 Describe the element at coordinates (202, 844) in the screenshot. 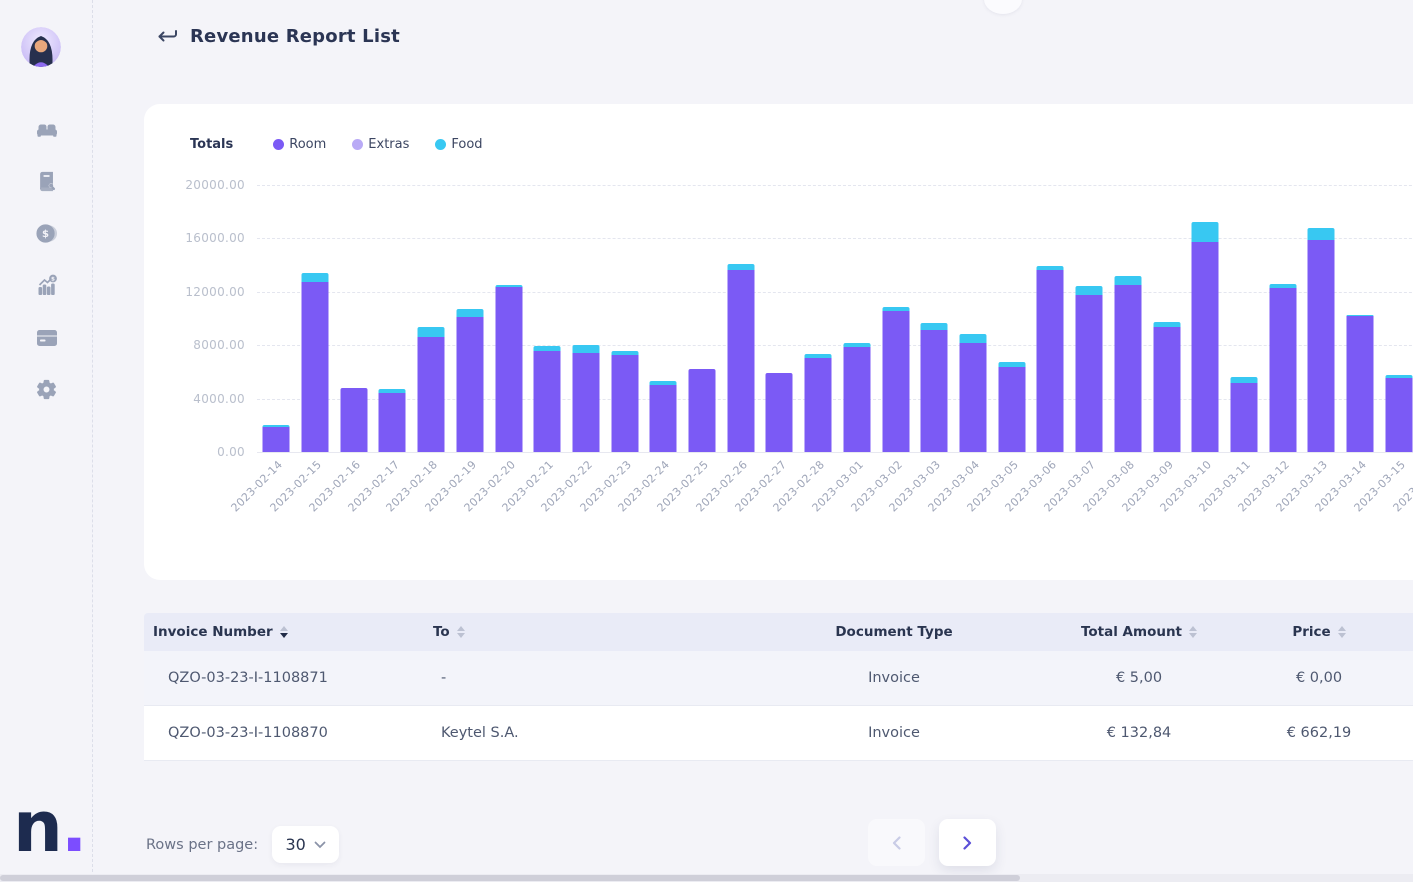

I see `rows-per-page-label: Rows per page:` at that location.